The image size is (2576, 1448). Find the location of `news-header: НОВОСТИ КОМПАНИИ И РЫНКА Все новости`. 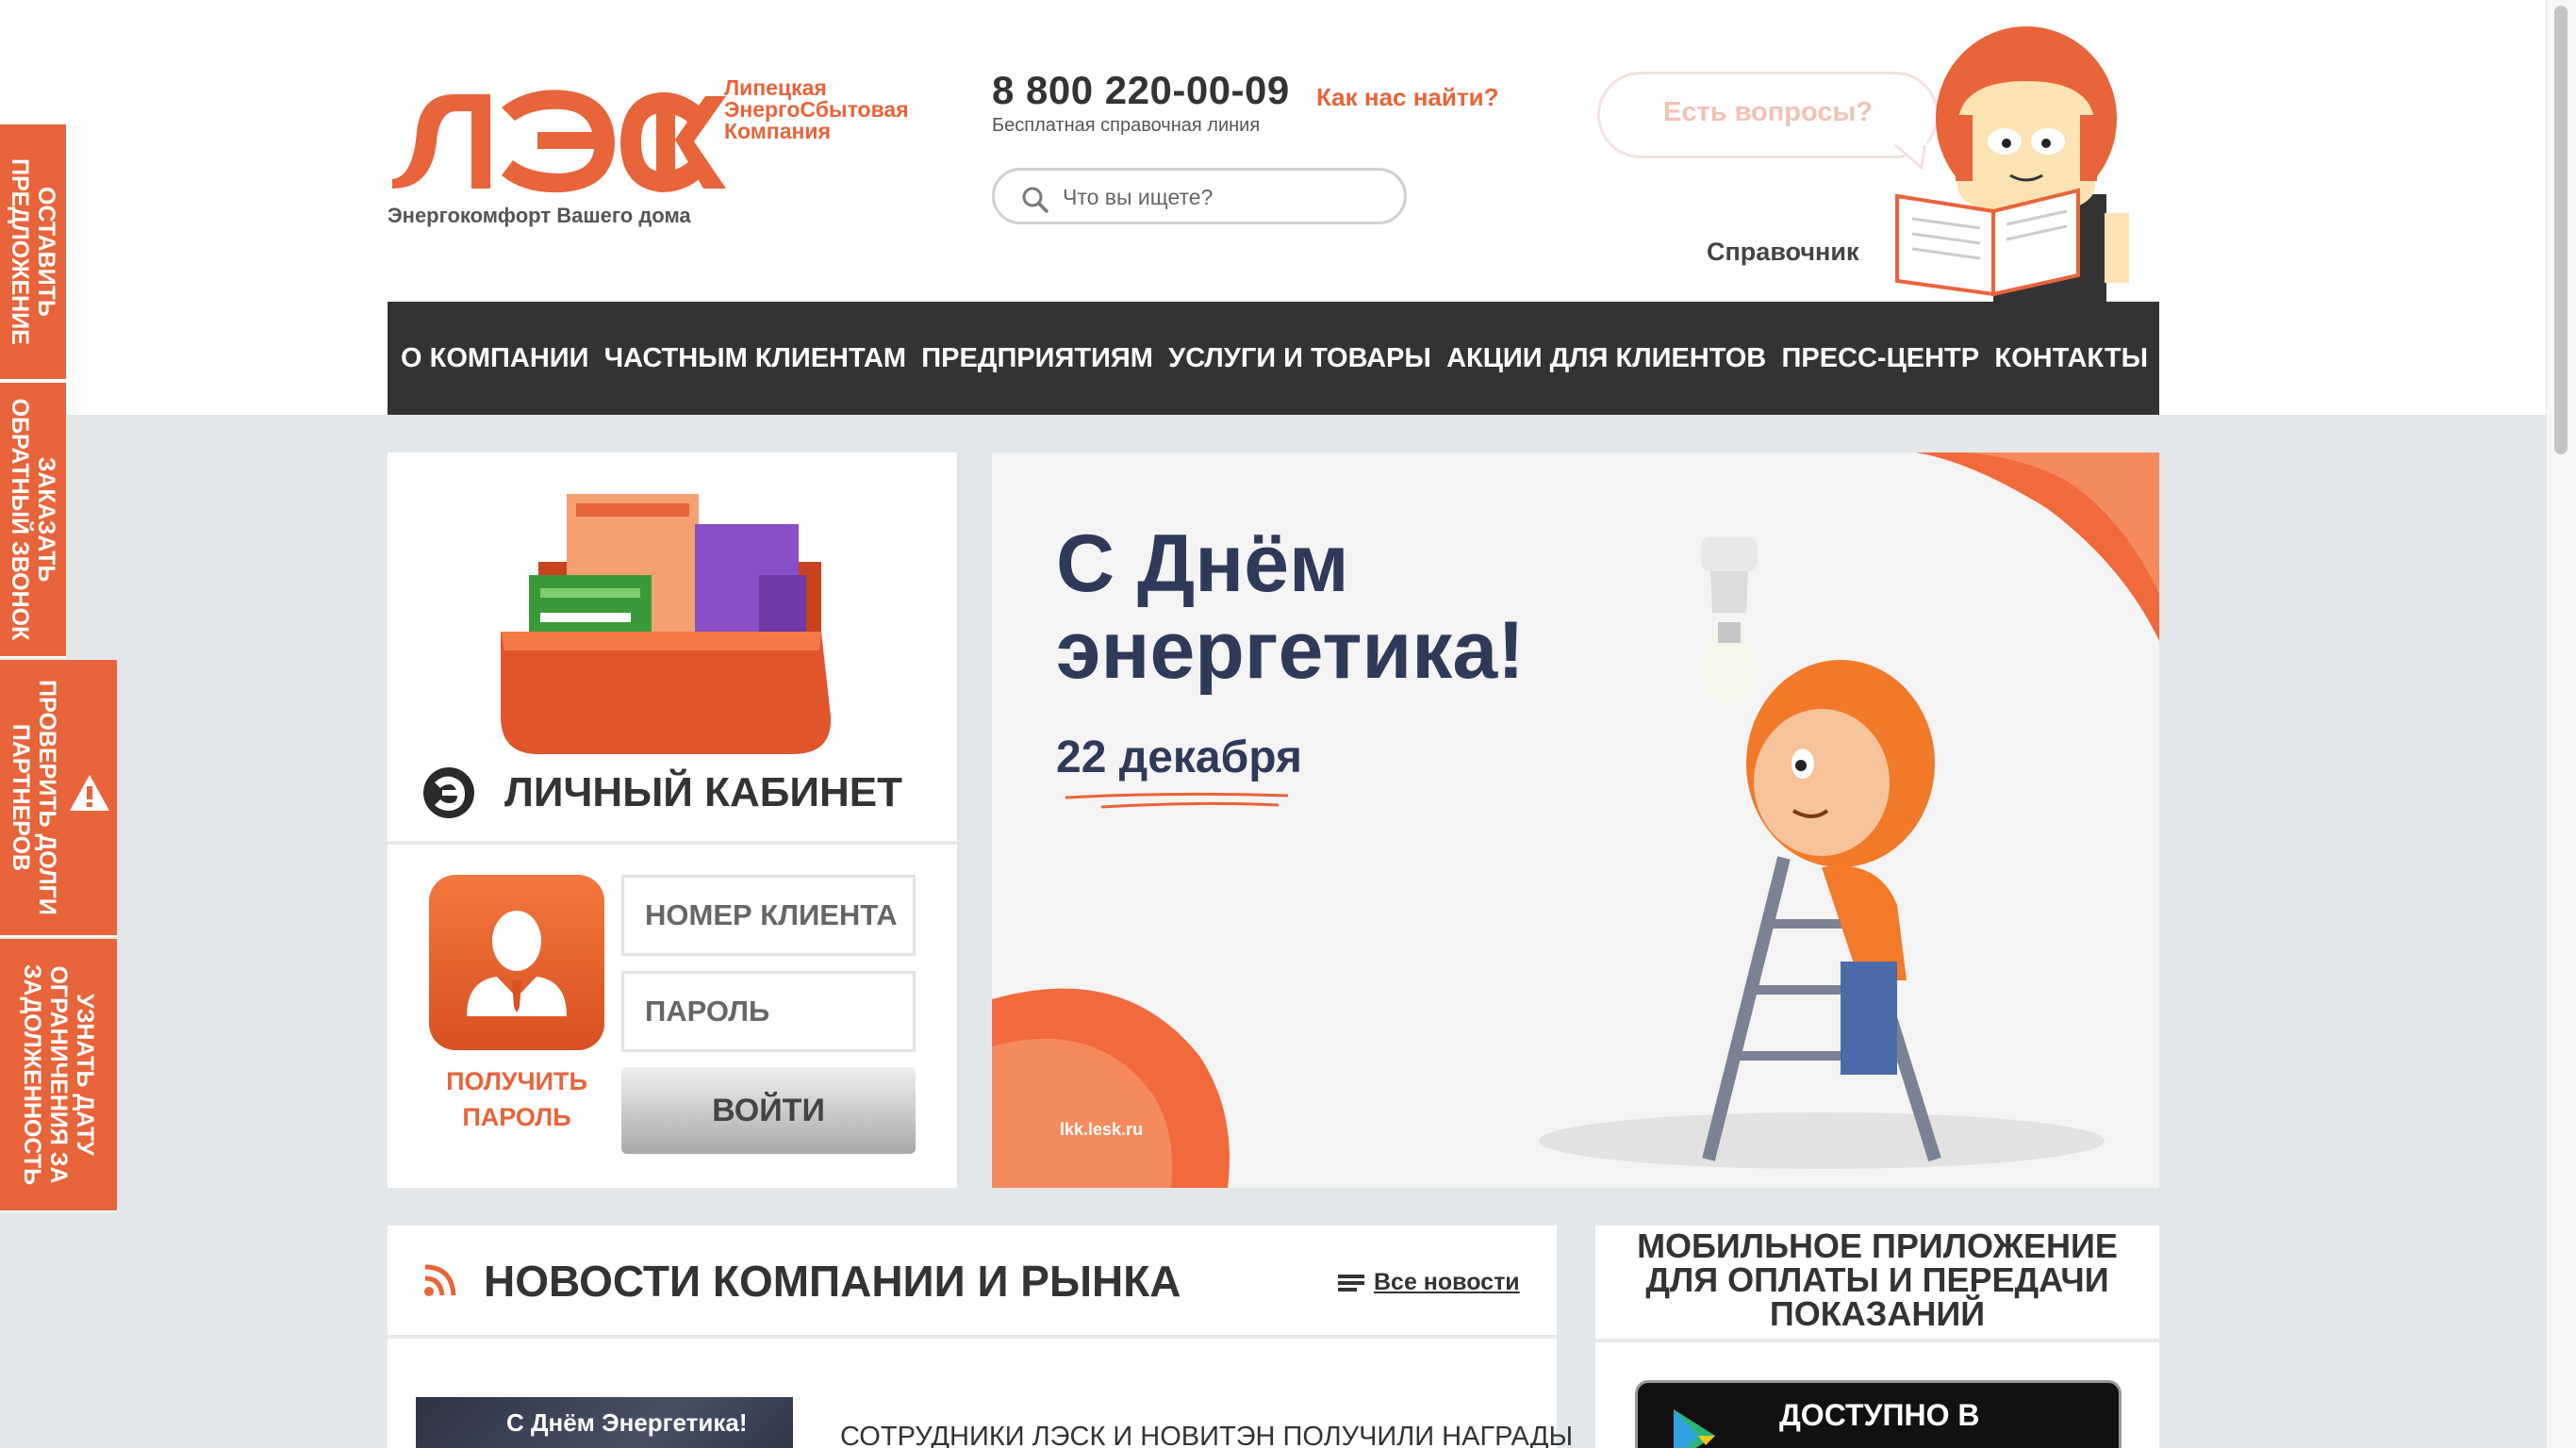

news-header: НОВОСТИ КОМПАНИИ И РЫНКА Все новости is located at coordinates (972, 1282).